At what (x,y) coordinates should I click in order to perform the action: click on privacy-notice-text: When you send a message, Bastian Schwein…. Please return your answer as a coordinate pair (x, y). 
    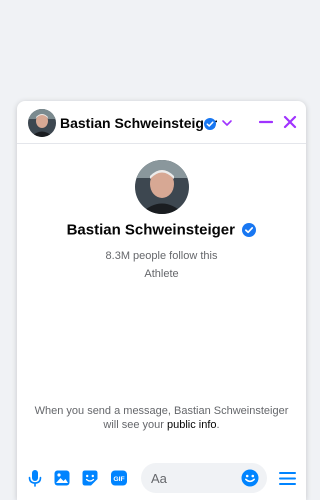
    Looking at the image, I should click on (161, 418).